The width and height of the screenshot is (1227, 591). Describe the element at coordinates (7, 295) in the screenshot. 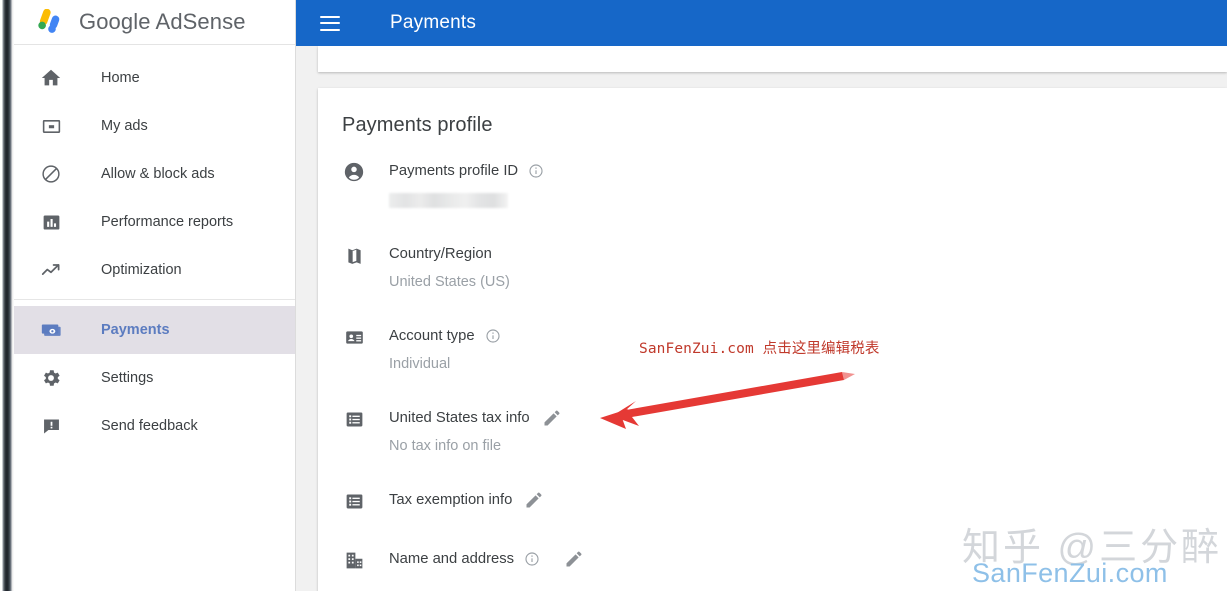

I see `browser-window-edge` at that location.